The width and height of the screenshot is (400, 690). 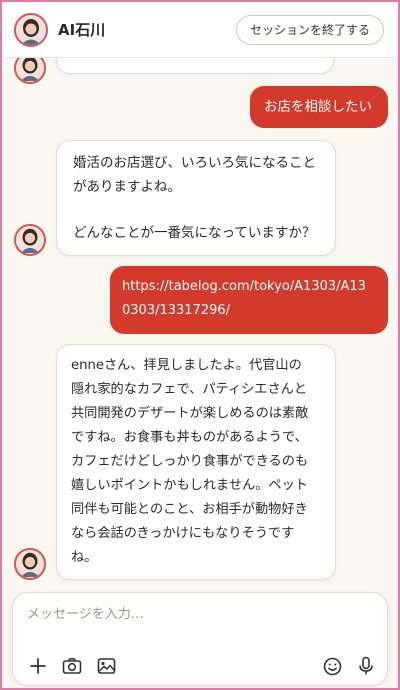 What do you see at coordinates (200, 639) in the screenshot?
I see `message-composer` at bounding box center [200, 639].